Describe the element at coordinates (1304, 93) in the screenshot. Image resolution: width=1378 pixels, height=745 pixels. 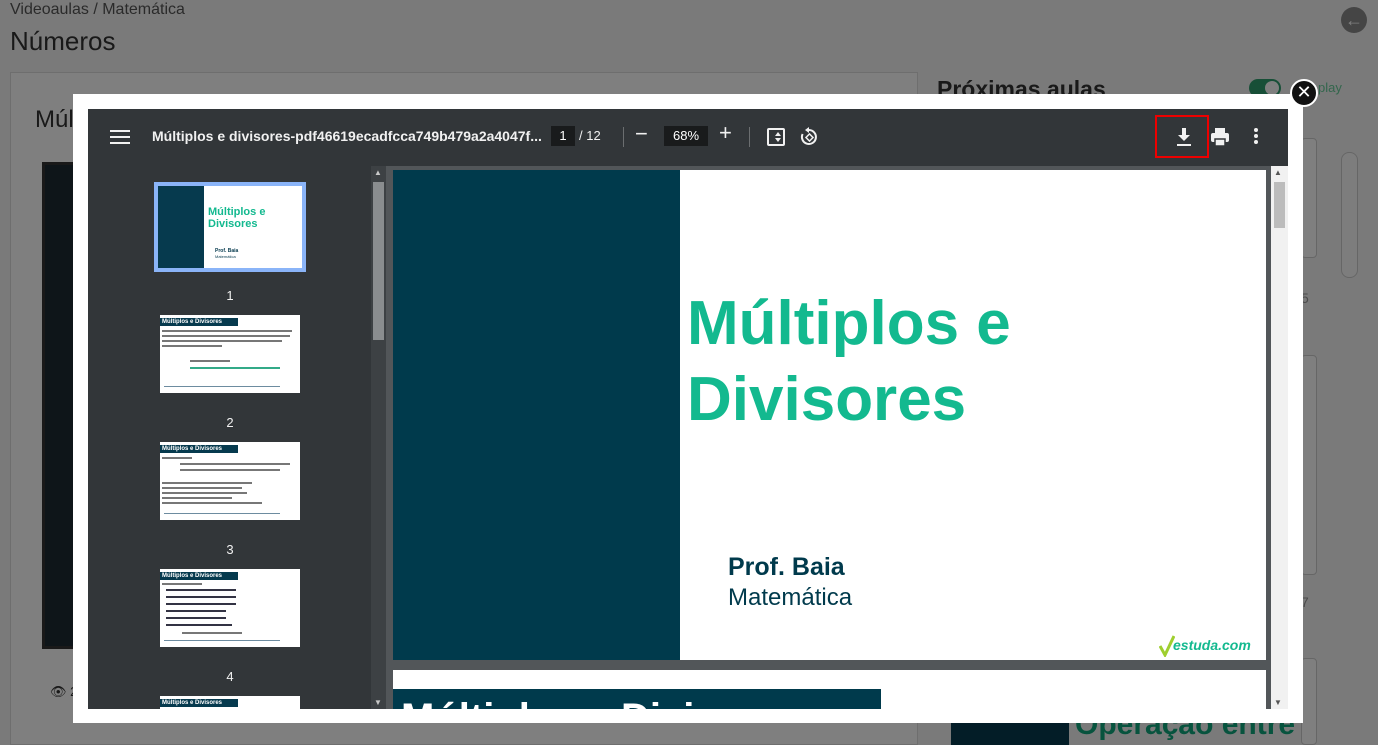
I see `close-icon: ✕` at that location.